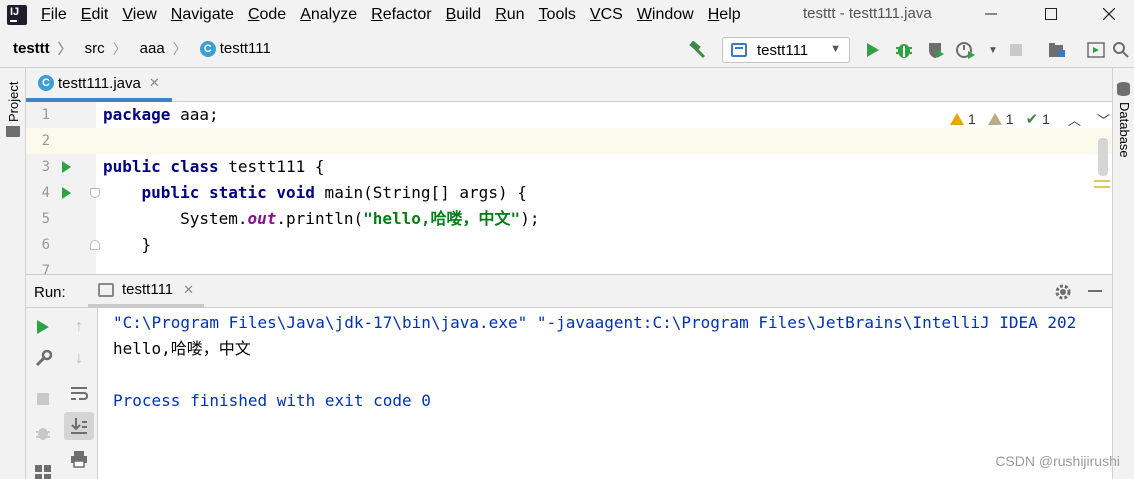 This screenshot has height=479, width=1134. What do you see at coordinates (1095, 291) in the screenshot?
I see `hide-panel-button` at bounding box center [1095, 291].